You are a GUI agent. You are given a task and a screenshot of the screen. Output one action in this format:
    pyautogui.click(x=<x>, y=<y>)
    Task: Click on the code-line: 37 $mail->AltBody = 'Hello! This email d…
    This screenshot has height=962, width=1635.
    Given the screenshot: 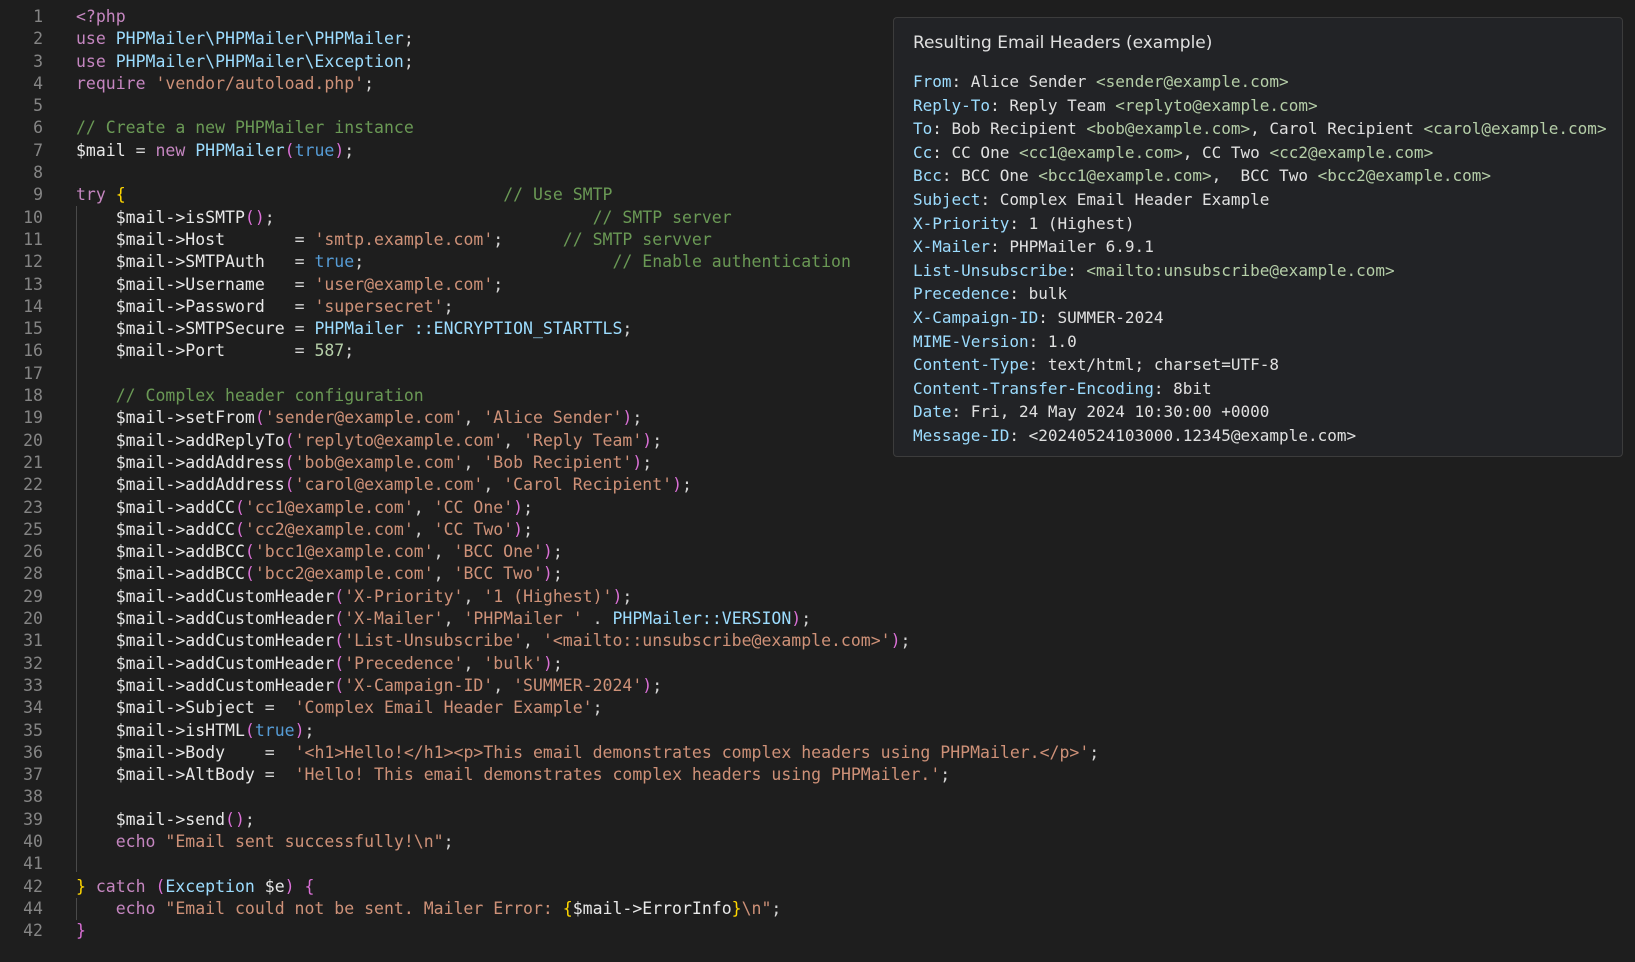 What is the action you would take?
    pyautogui.click(x=817, y=775)
    